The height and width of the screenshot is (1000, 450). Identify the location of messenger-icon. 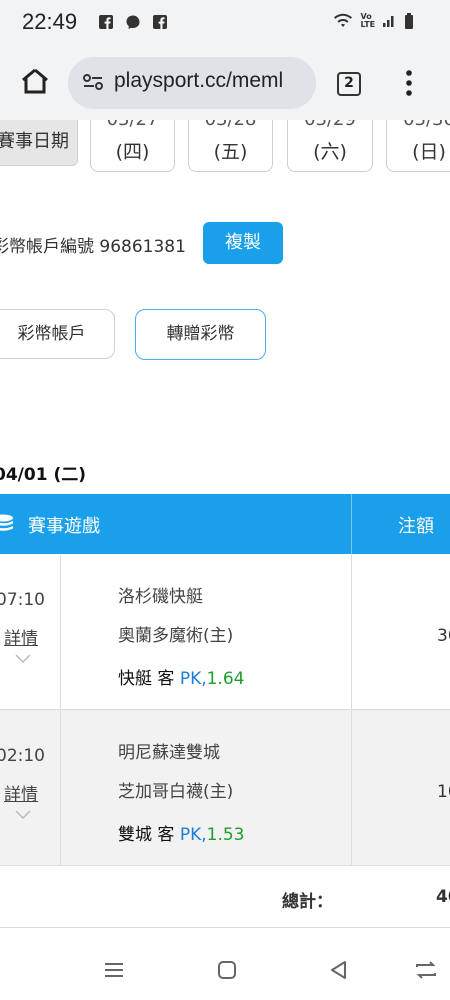
(133, 22).